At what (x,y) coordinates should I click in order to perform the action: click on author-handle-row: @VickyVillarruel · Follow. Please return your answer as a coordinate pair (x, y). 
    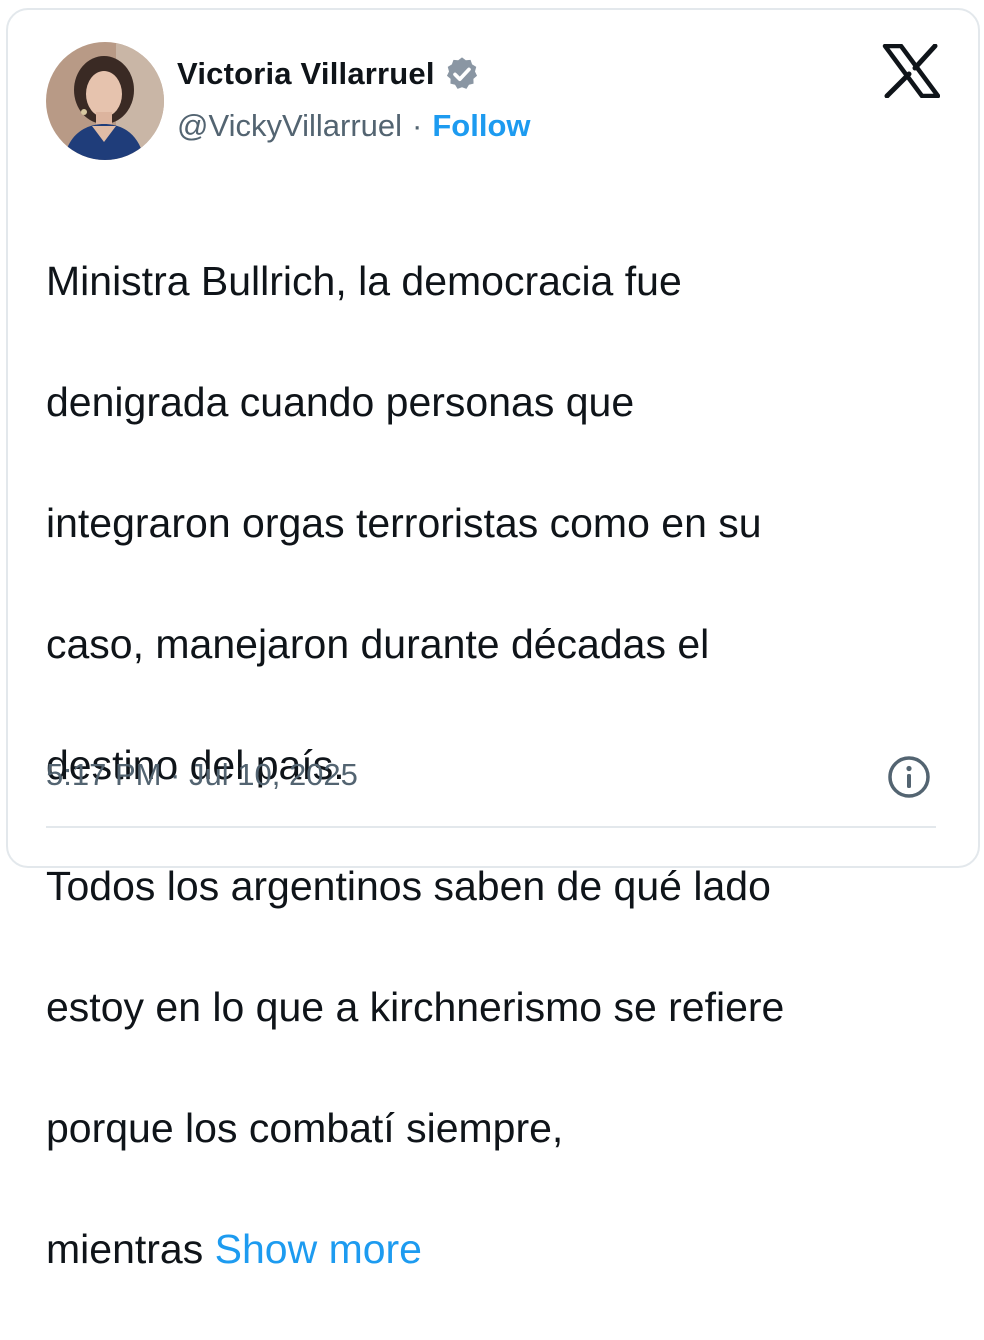
    Looking at the image, I should click on (354, 126).